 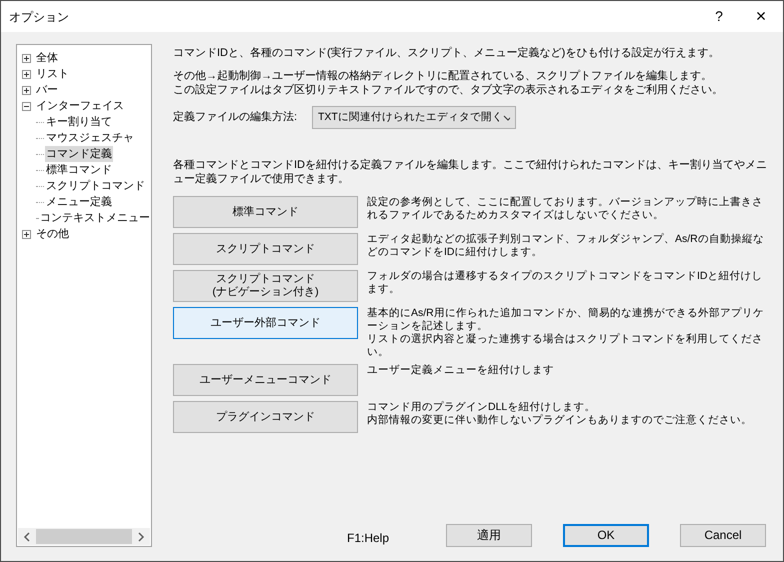 What do you see at coordinates (443, 76) in the screenshot?
I see `note-text: その他→起動制御→ユーザー情報の格納ディレクトリに配置されている、スクリプトファイルを編集します。` at bounding box center [443, 76].